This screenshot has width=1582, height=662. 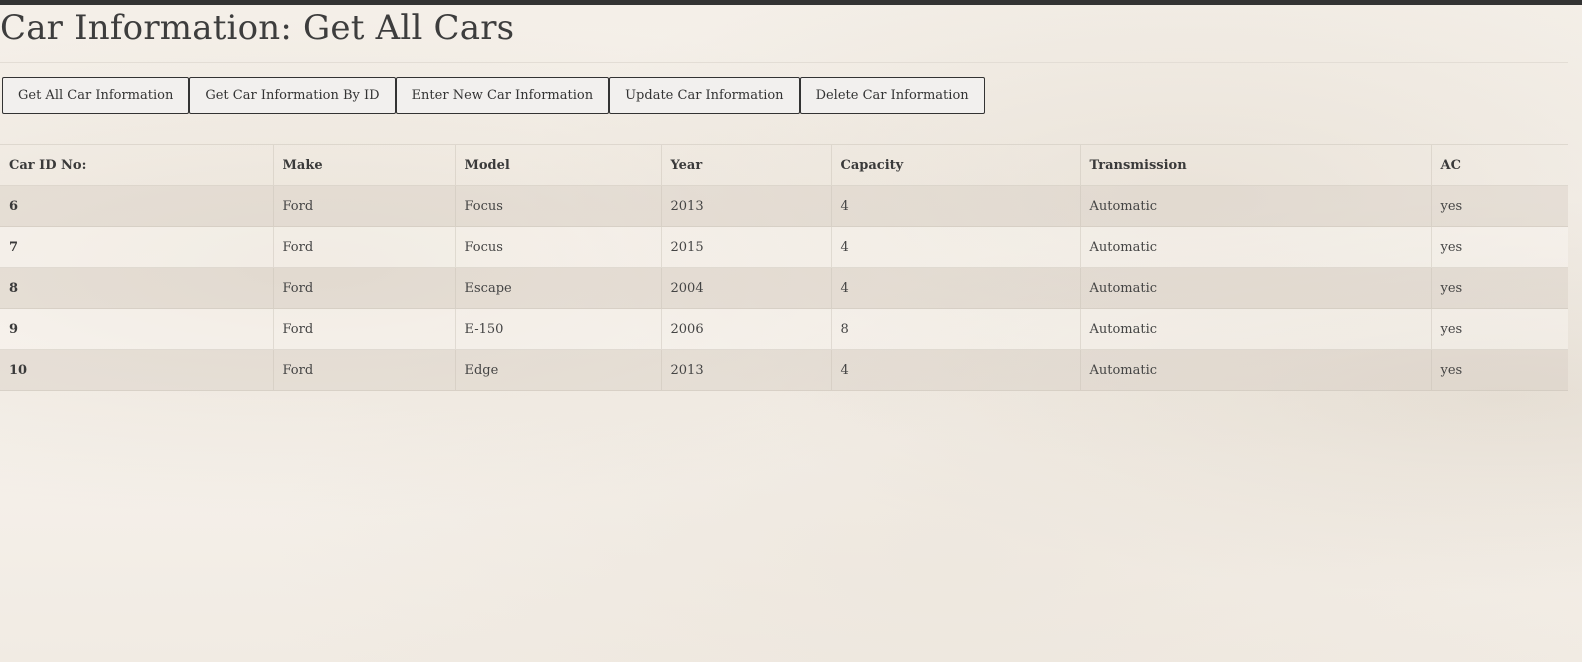 I want to click on cell-model: E-150, so click(x=557, y=329).